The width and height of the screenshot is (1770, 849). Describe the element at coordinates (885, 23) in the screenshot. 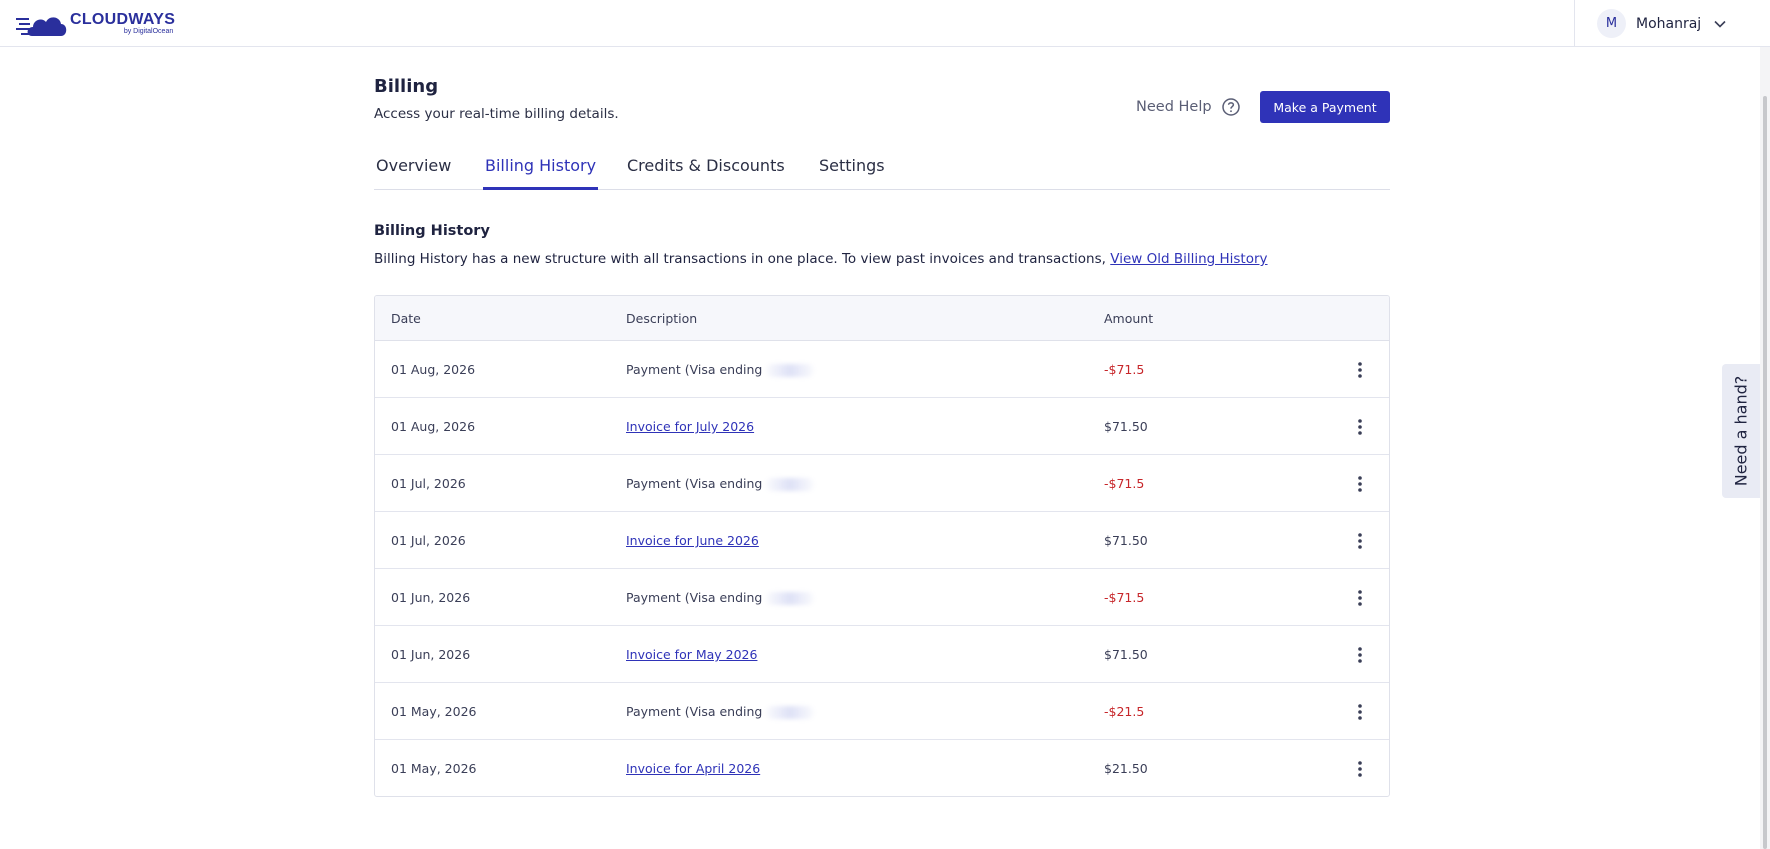

I see `top-bar: CLOUDWAYS by DigitalOcean M Mohanraj` at that location.